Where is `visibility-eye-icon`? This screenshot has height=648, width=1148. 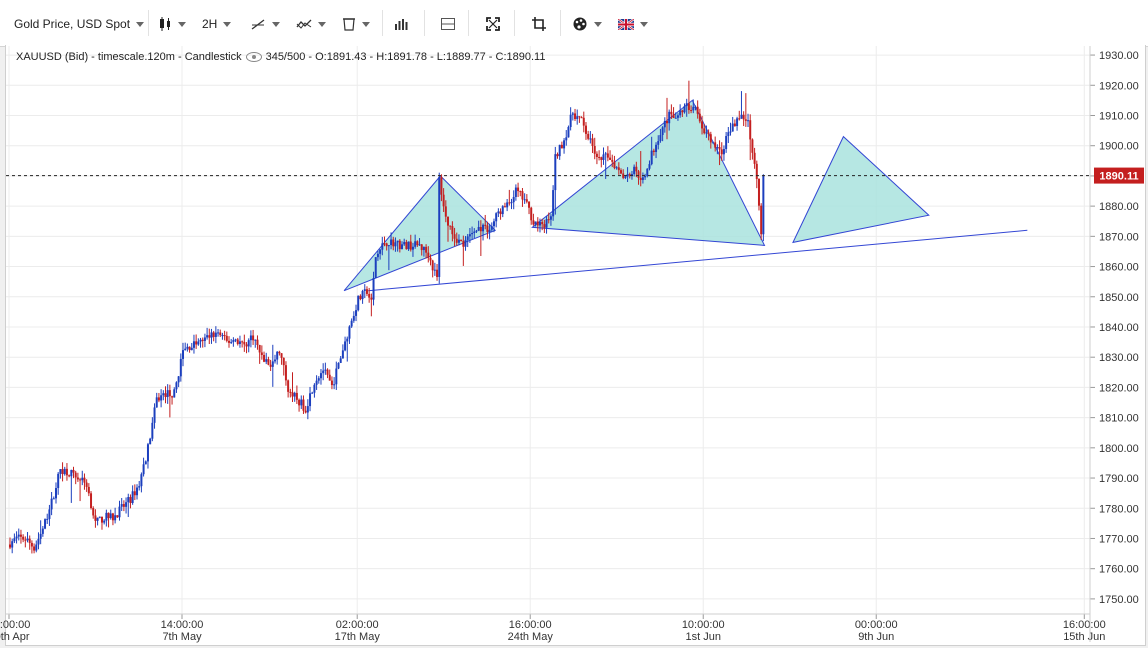 visibility-eye-icon is located at coordinates (253, 57).